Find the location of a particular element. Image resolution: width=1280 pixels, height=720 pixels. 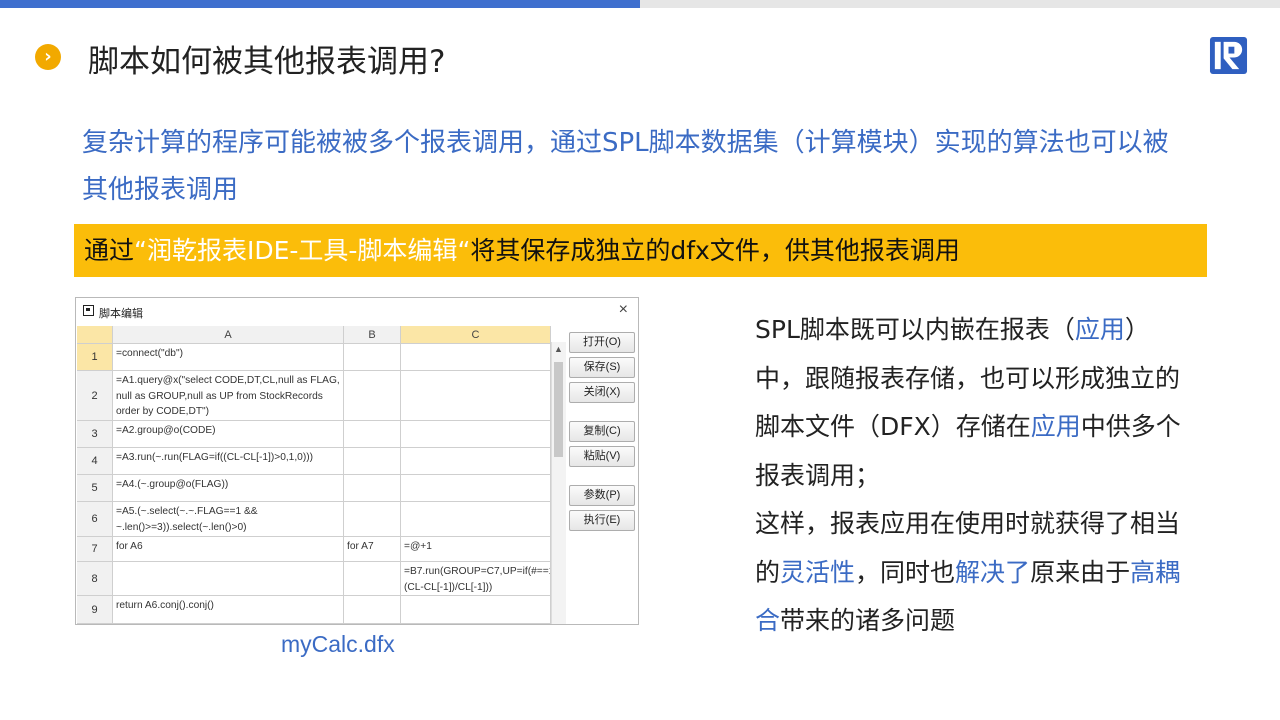

cell-a8 is located at coordinates (228, 579).